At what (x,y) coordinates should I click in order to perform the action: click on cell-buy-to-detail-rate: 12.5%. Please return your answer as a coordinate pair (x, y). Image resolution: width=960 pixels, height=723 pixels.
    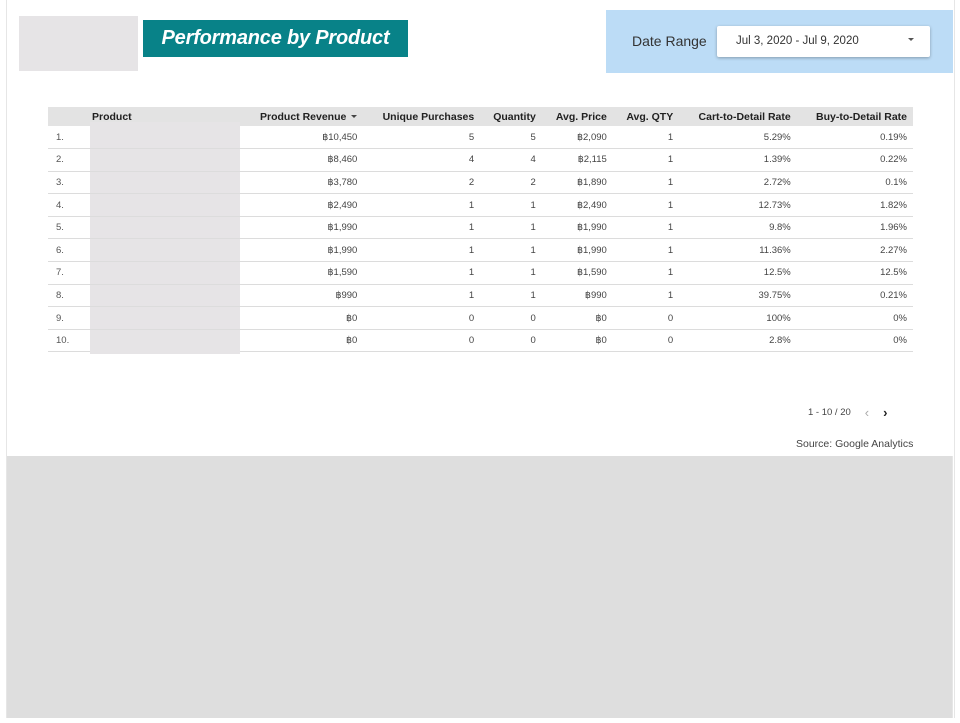
    Looking at the image, I should click on (893, 273).